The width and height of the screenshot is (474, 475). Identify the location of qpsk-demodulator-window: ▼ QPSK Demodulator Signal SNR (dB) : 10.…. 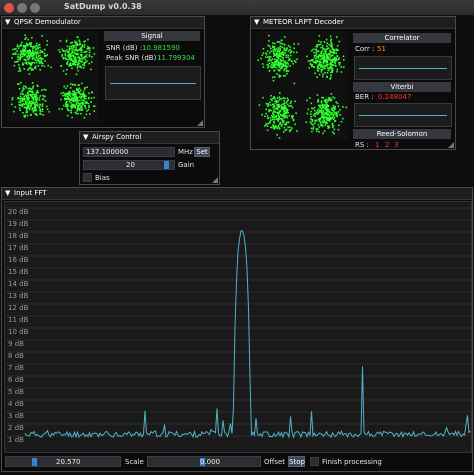
(103, 72).